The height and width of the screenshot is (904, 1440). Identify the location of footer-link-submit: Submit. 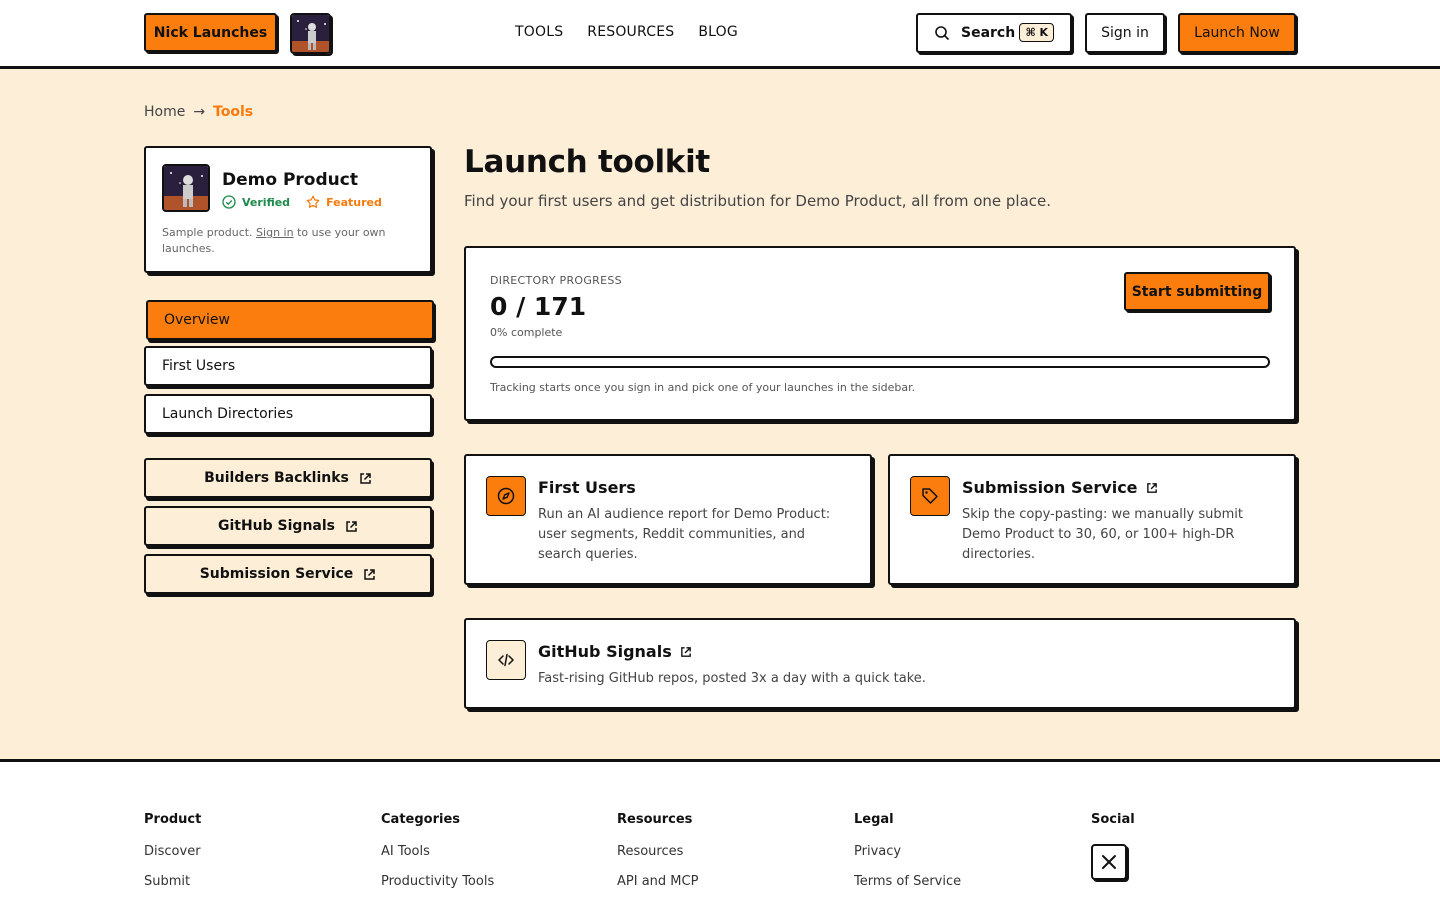
(172, 881).